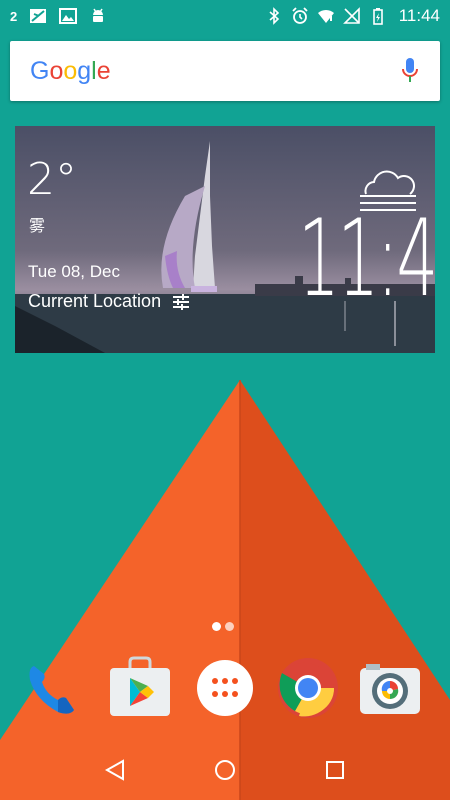 The width and height of the screenshot is (450, 800). Describe the element at coordinates (74, 271) in the screenshot. I see `weather-date: Tue 08, Dec` at that location.